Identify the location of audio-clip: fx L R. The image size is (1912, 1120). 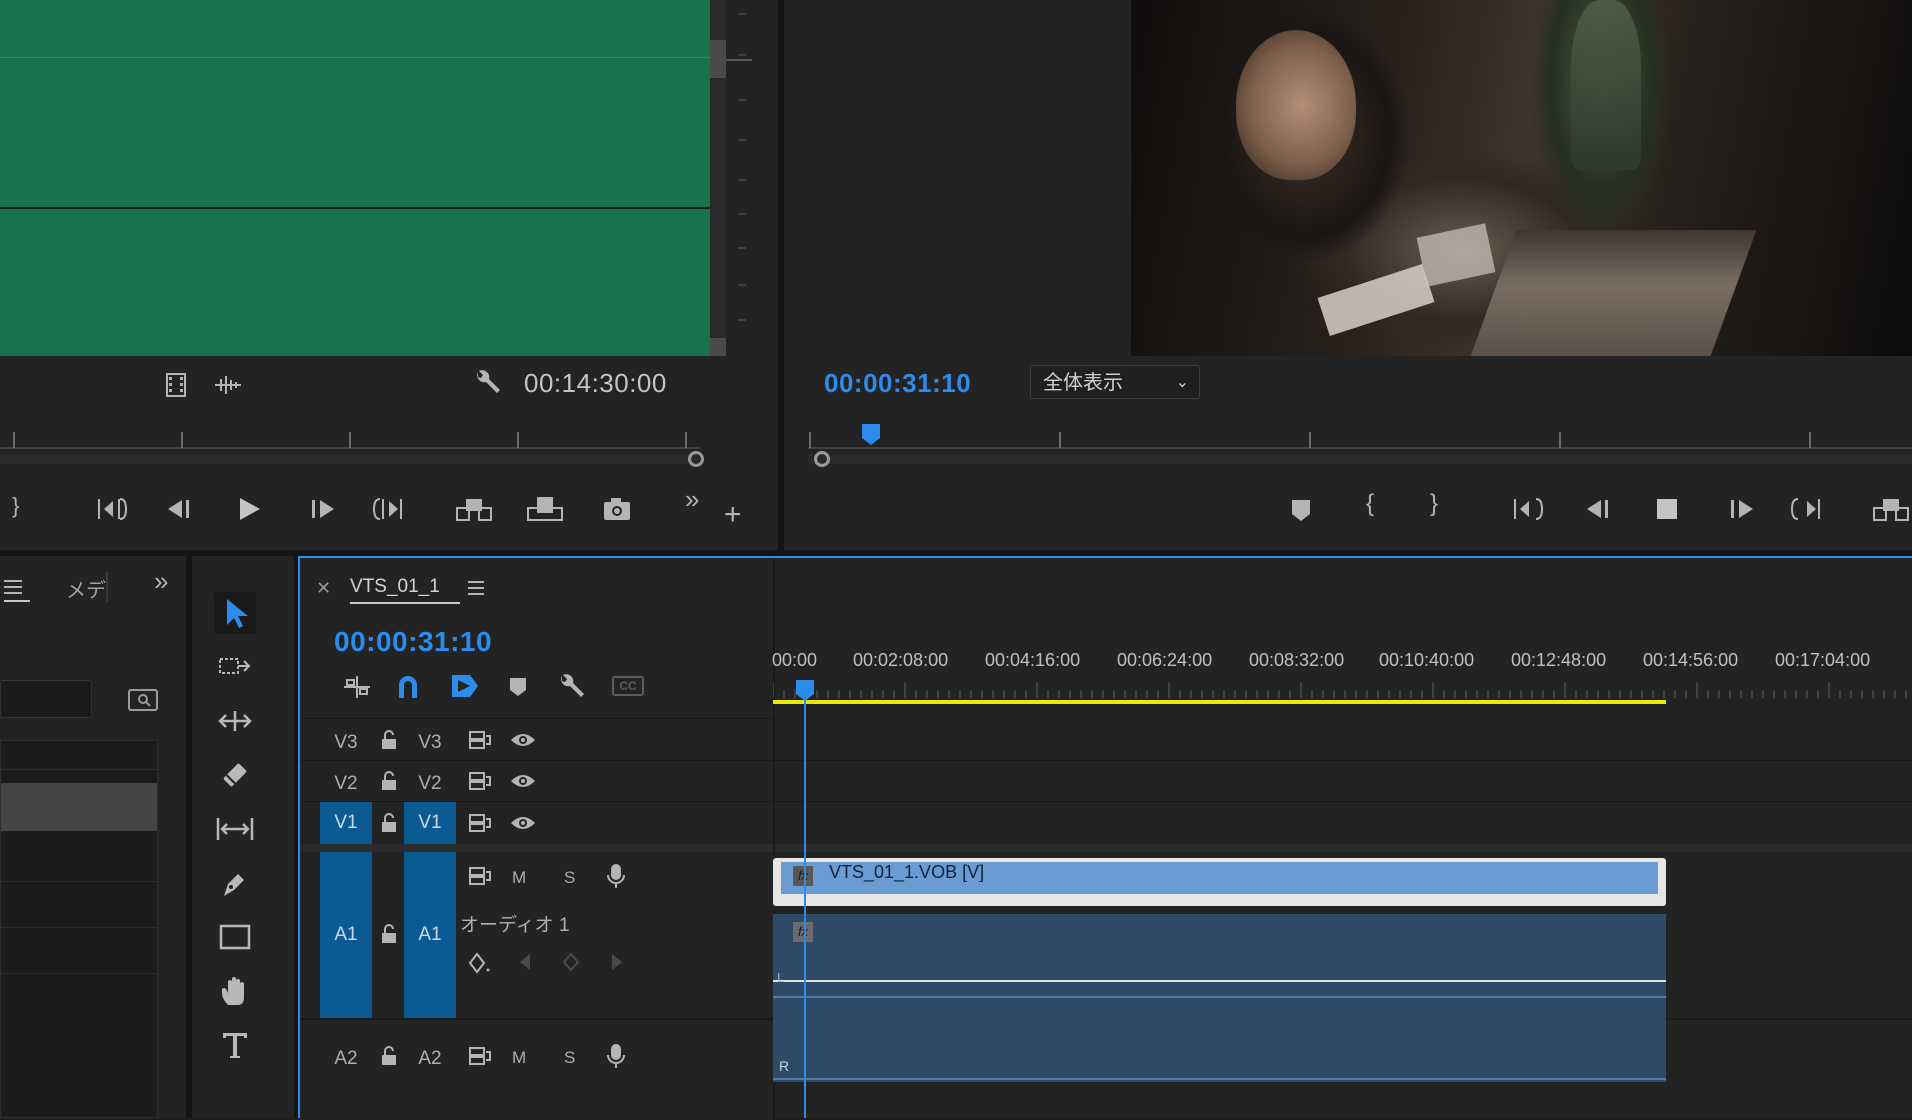
(1219, 998).